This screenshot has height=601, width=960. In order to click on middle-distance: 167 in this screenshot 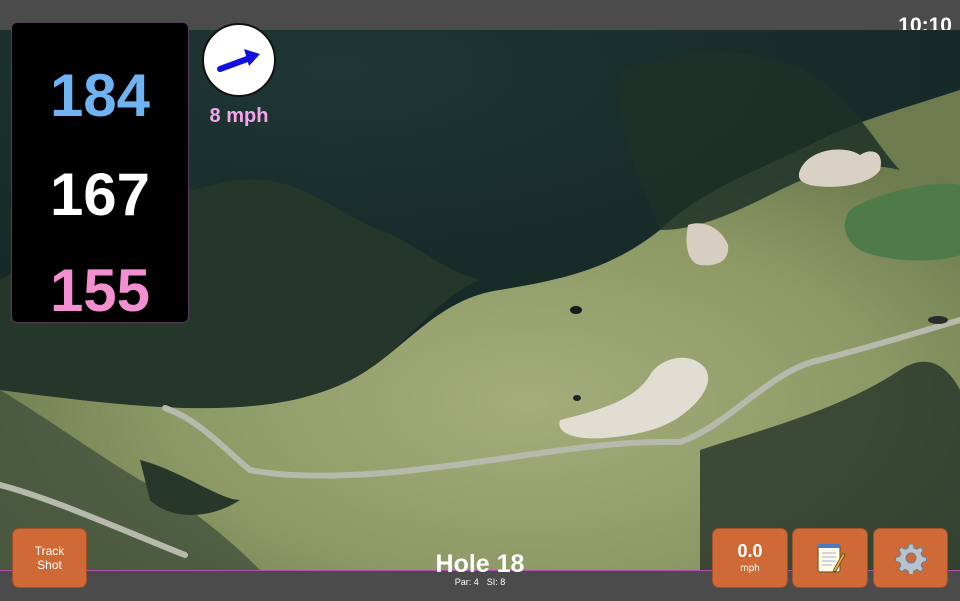, I will do `click(100, 194)`.